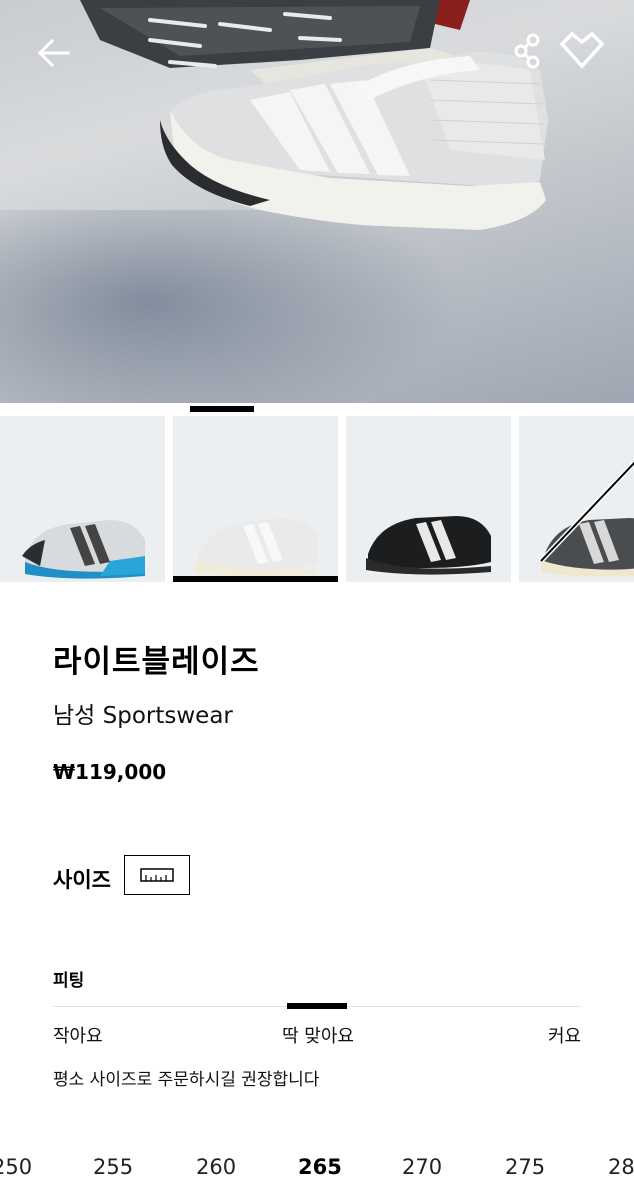 The height and width of the screenshot is (1200, 634). What do you see at coordinates (16, 1167) in the screenshot?
I see `size-option-250: 250` at bounding box center [16, 1167].